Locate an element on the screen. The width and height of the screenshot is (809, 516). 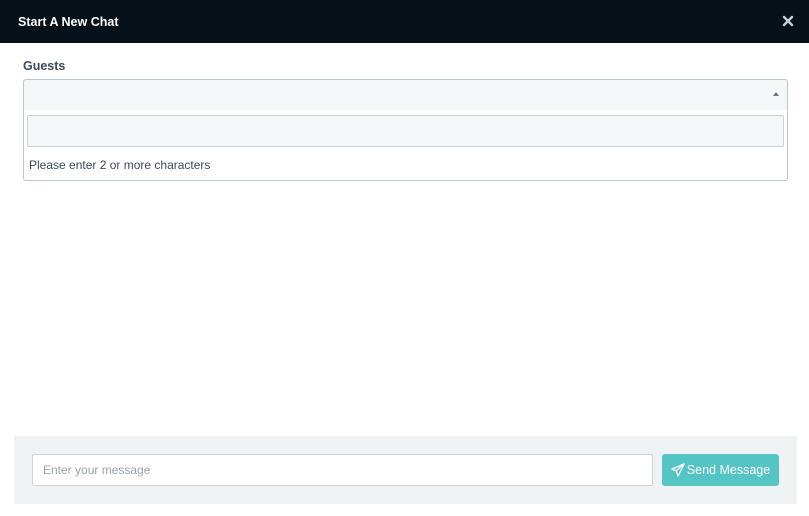
dropdown-hint: Please enter 2 or more characters is located at coordinates (120, 165).